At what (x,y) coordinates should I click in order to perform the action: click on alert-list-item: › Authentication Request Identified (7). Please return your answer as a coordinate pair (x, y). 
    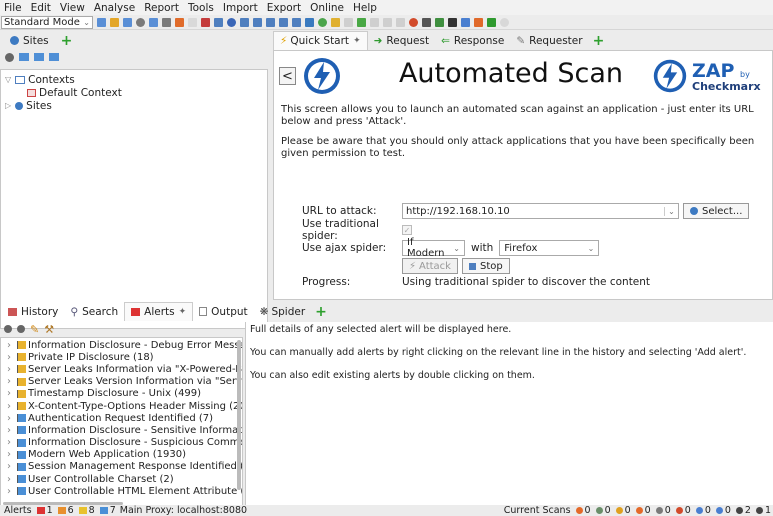
    Looking at the image, I should click on (121, 418).